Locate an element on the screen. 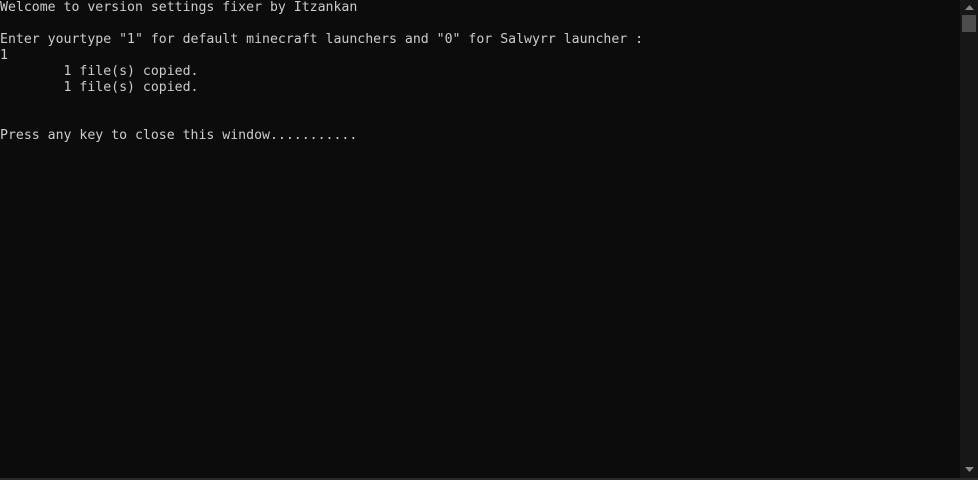  vertical-scrollbar is located at coordinates (969, 239).